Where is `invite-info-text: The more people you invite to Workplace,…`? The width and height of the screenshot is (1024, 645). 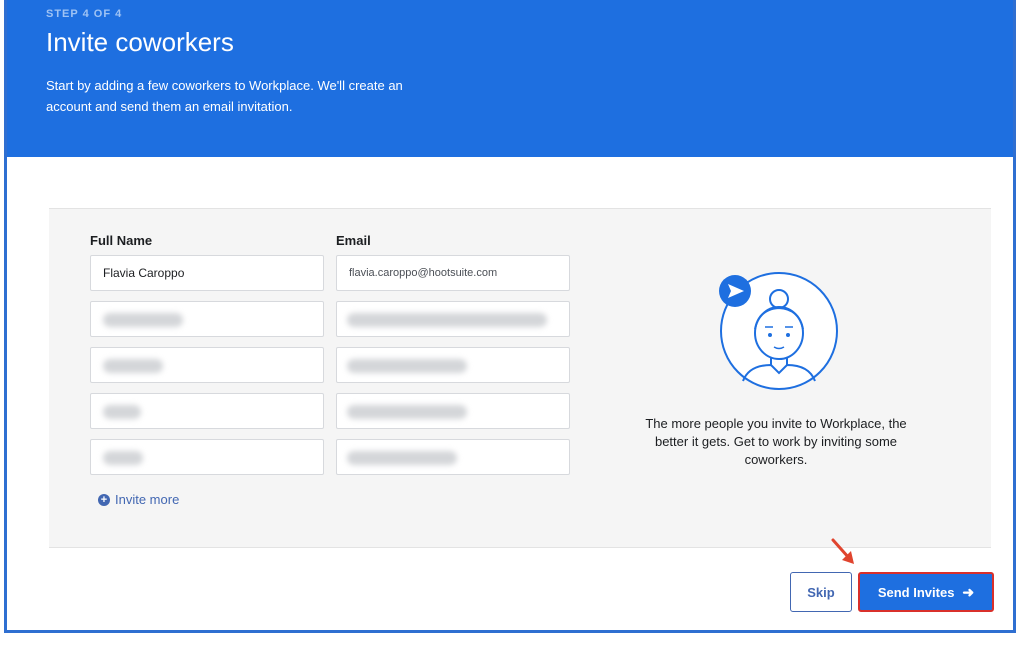
invite-info-text: The more people you invite to Workplace,… is located at coordinates (776, 441).